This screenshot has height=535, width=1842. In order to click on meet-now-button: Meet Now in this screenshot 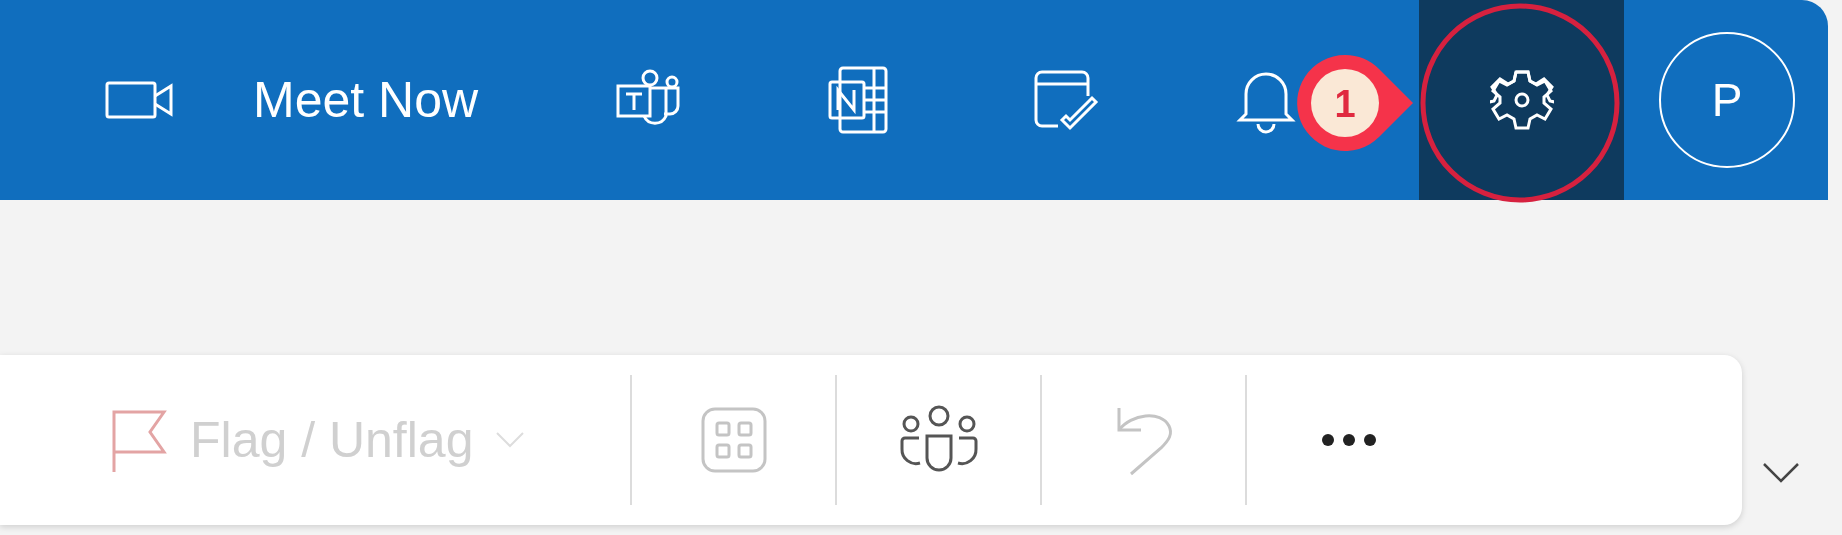, I will do `click(366, 100)`.